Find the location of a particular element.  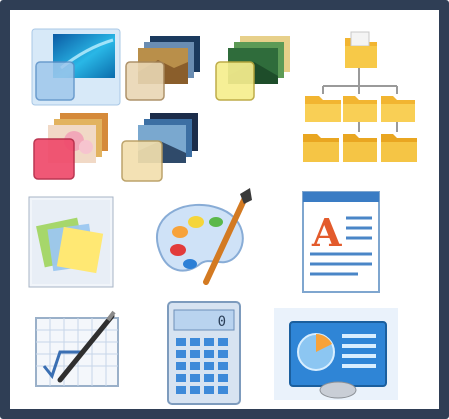

svg-text: A is located at coordinates (326, 232).